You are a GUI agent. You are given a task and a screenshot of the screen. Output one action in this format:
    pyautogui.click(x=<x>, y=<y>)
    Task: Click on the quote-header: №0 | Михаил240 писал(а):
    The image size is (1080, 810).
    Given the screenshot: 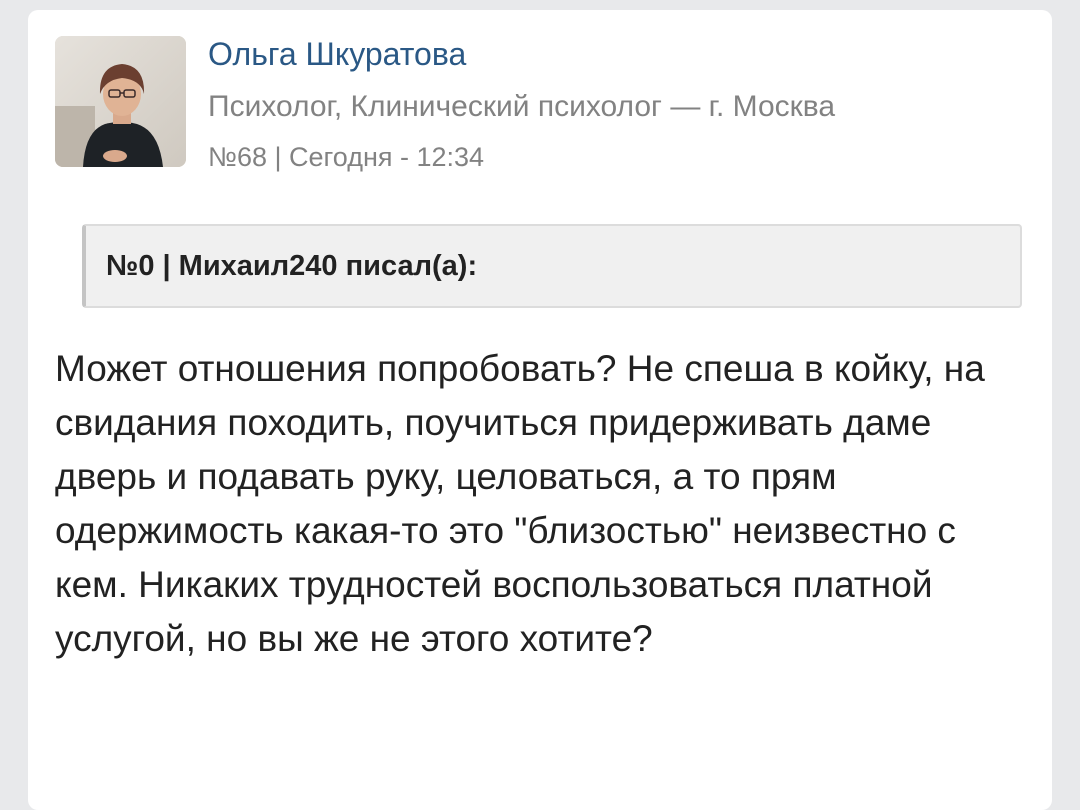 What is the action you would take?
    pyautogui.click(x=292, y=266)
    